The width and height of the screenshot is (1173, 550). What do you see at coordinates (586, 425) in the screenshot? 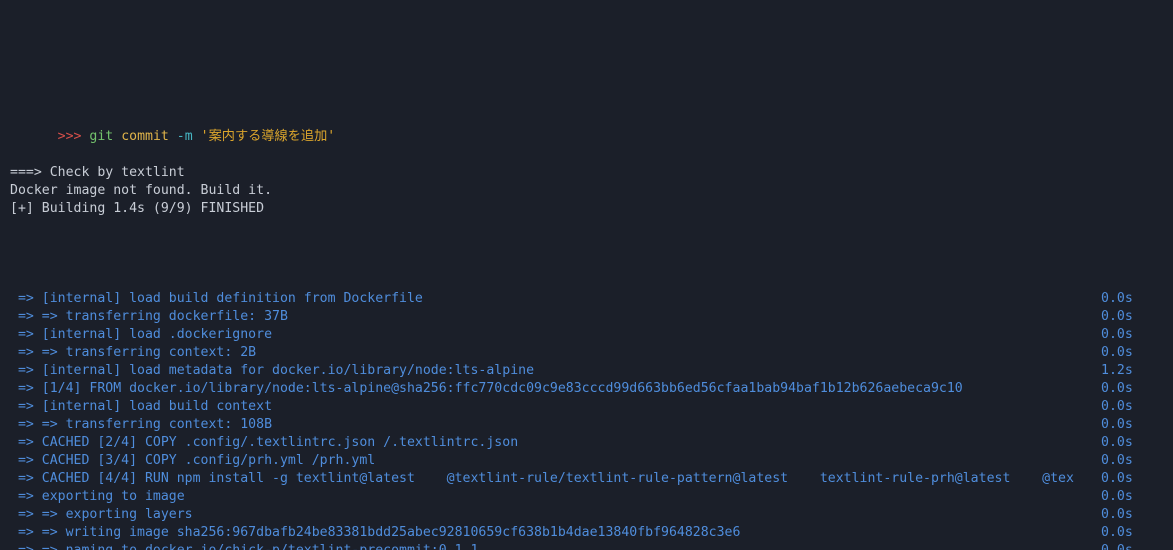
I see `buildkit-step: => => transferring context: 108B 0.0s` at bounding box center [586, 425].